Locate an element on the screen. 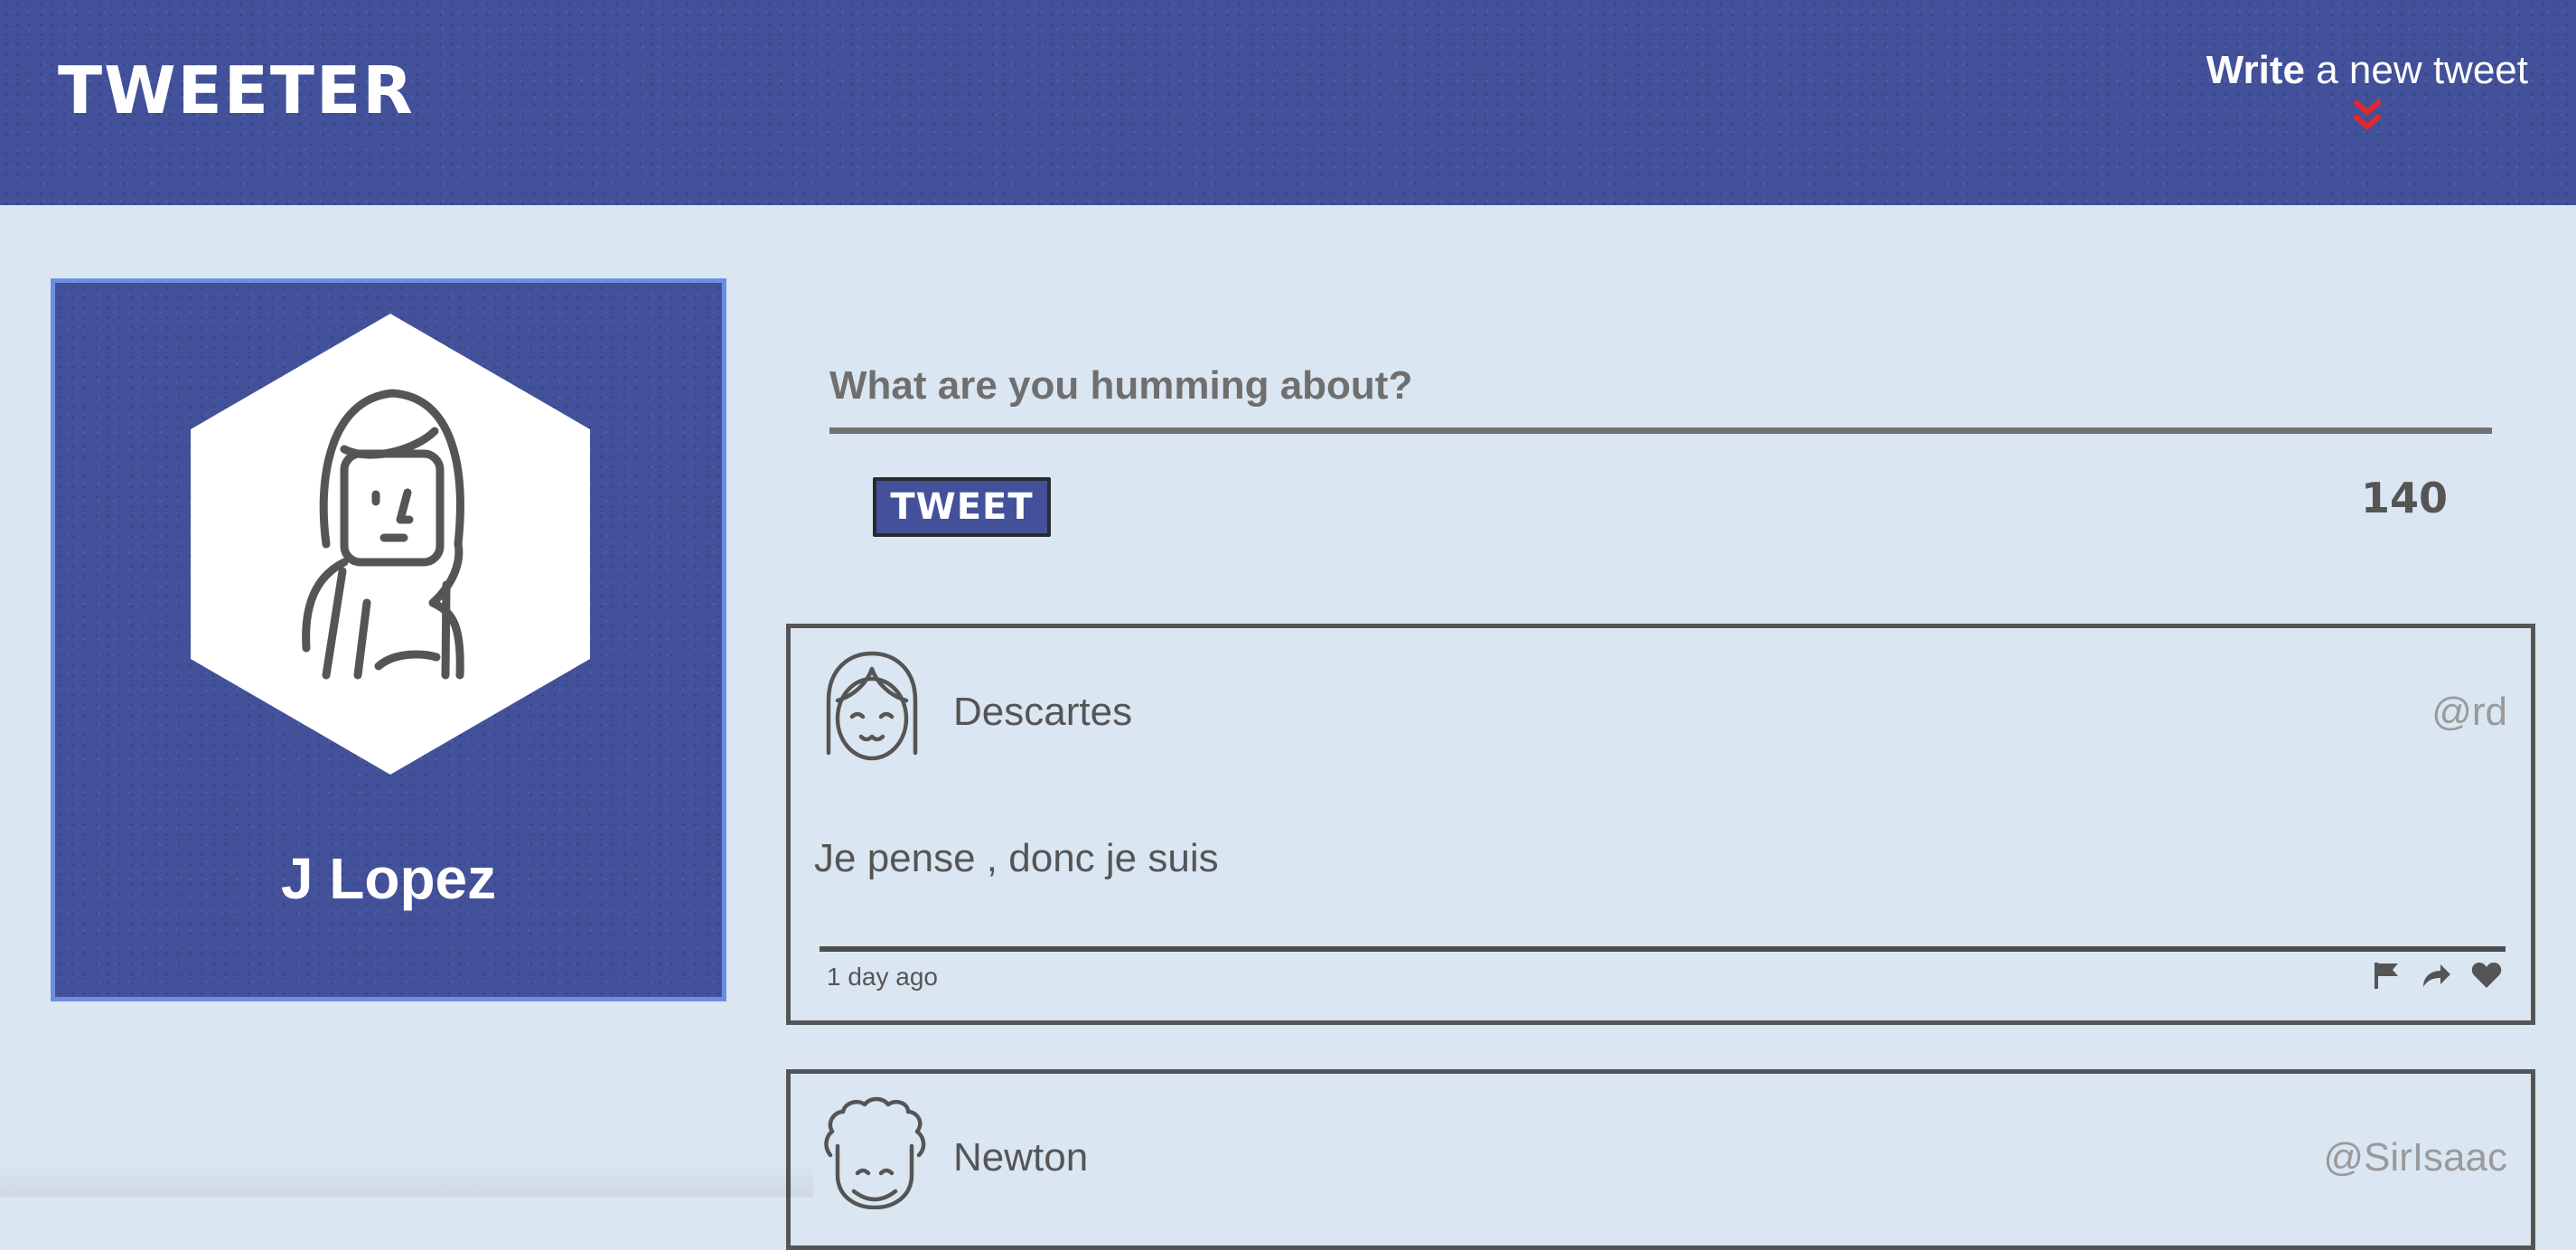  write-new-tweet-label: Write a new tweet is located at coordinates (2367, 70).